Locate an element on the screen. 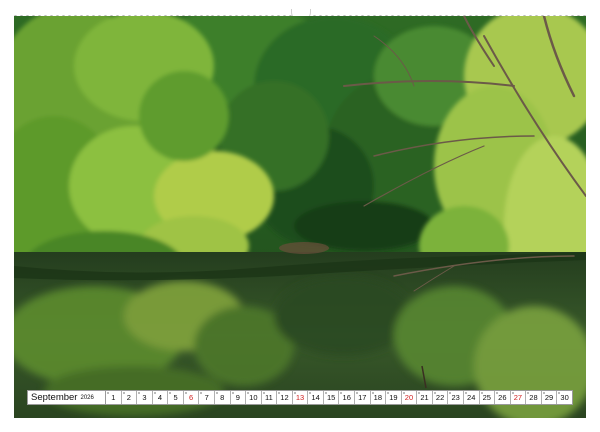 The height and width of the screenshot is (432, 600). day-cell: 28 is located at coordinates (534, 397).